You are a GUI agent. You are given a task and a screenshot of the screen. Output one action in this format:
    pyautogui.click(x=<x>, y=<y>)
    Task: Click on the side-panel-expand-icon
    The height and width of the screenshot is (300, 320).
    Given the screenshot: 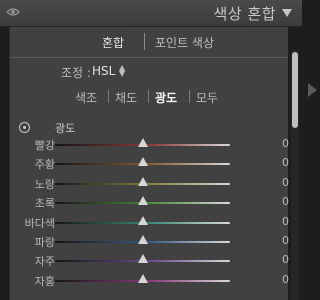 What is the action you would take?
    pyautogui.click(x=312, y=90)
    